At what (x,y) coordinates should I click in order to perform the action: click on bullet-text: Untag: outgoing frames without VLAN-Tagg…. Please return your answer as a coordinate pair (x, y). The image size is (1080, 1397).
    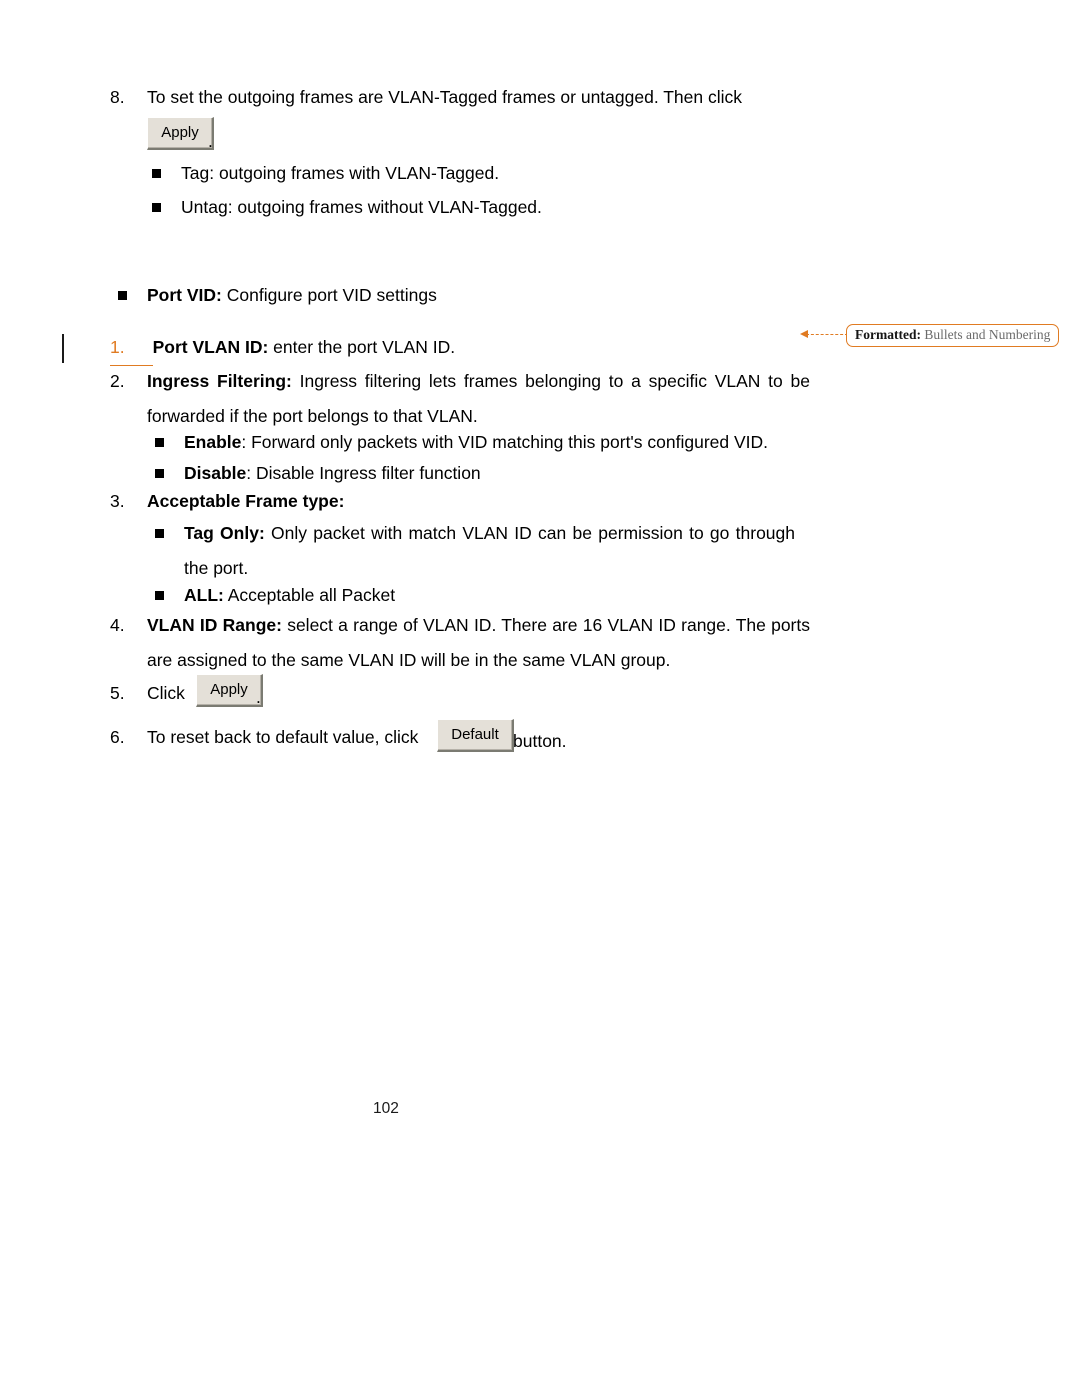
    Looking at the image, I should click on (361, 207).